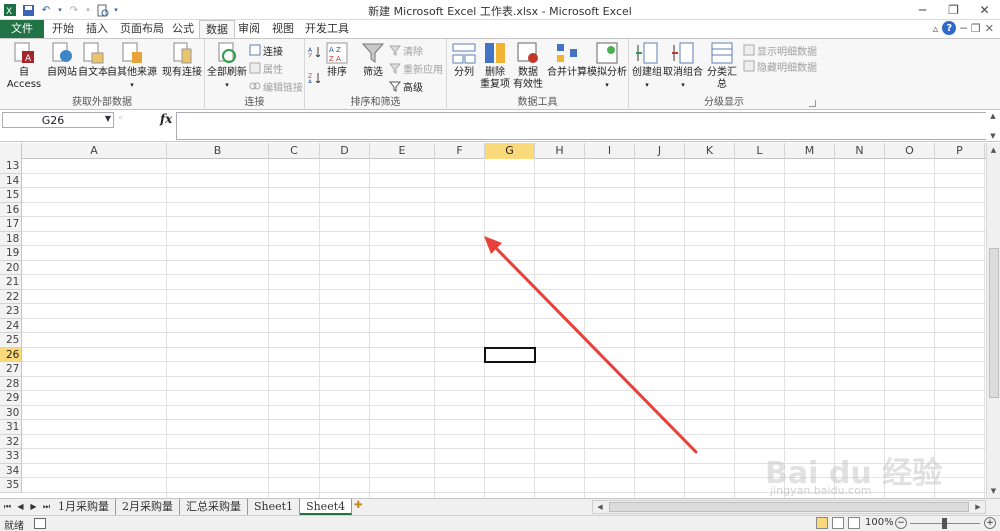 This screenshot has height=531, width=1000. What do you see at coordinates (993, 150) in the screenshot?
I see `scroll-up-icon: ▲` at bounding box center [993, 150].